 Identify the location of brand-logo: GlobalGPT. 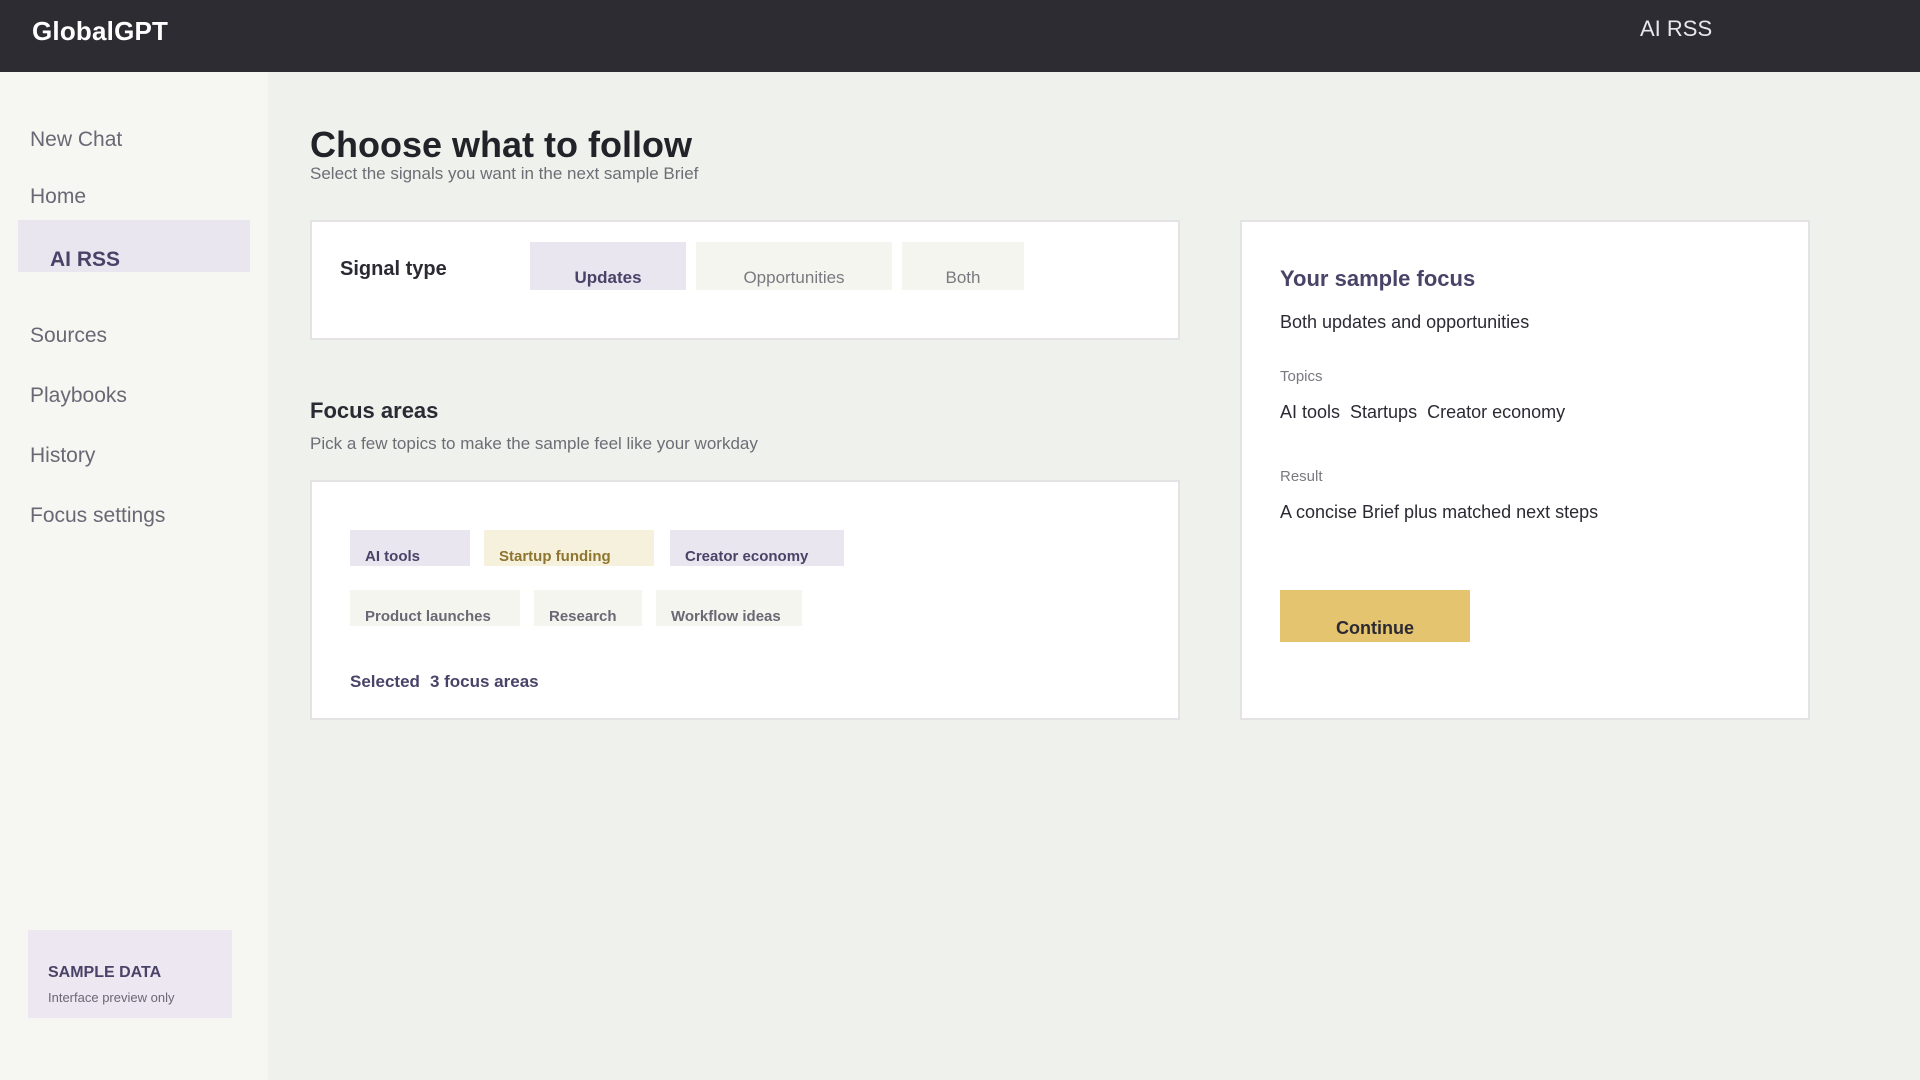
(100, 31).